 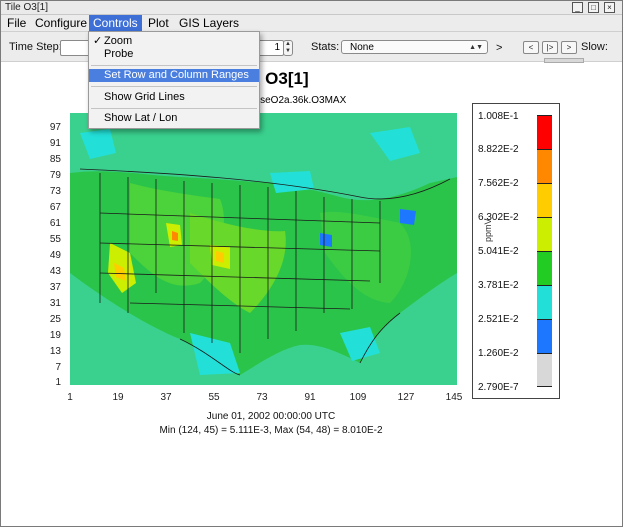 What do you see at coordinates (55, 335) in the screenshot?
I see `y-tick: 19` at bounding box center [55, 335].